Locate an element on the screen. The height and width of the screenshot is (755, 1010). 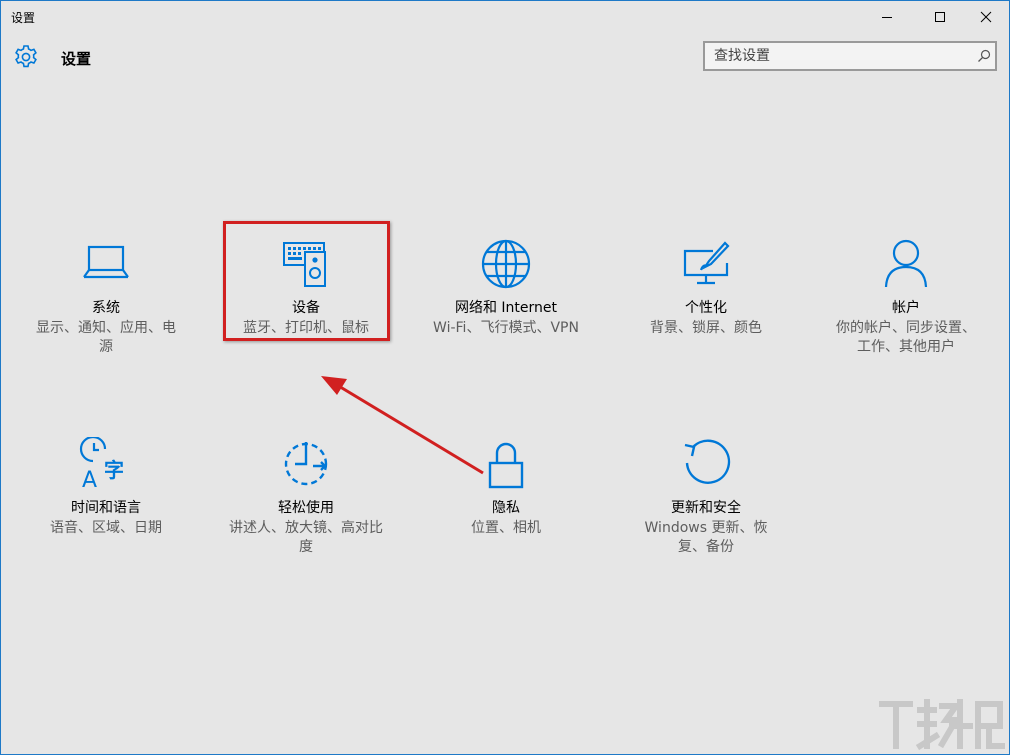
tile-label: 帐户 is located at coordinates (906, 307).